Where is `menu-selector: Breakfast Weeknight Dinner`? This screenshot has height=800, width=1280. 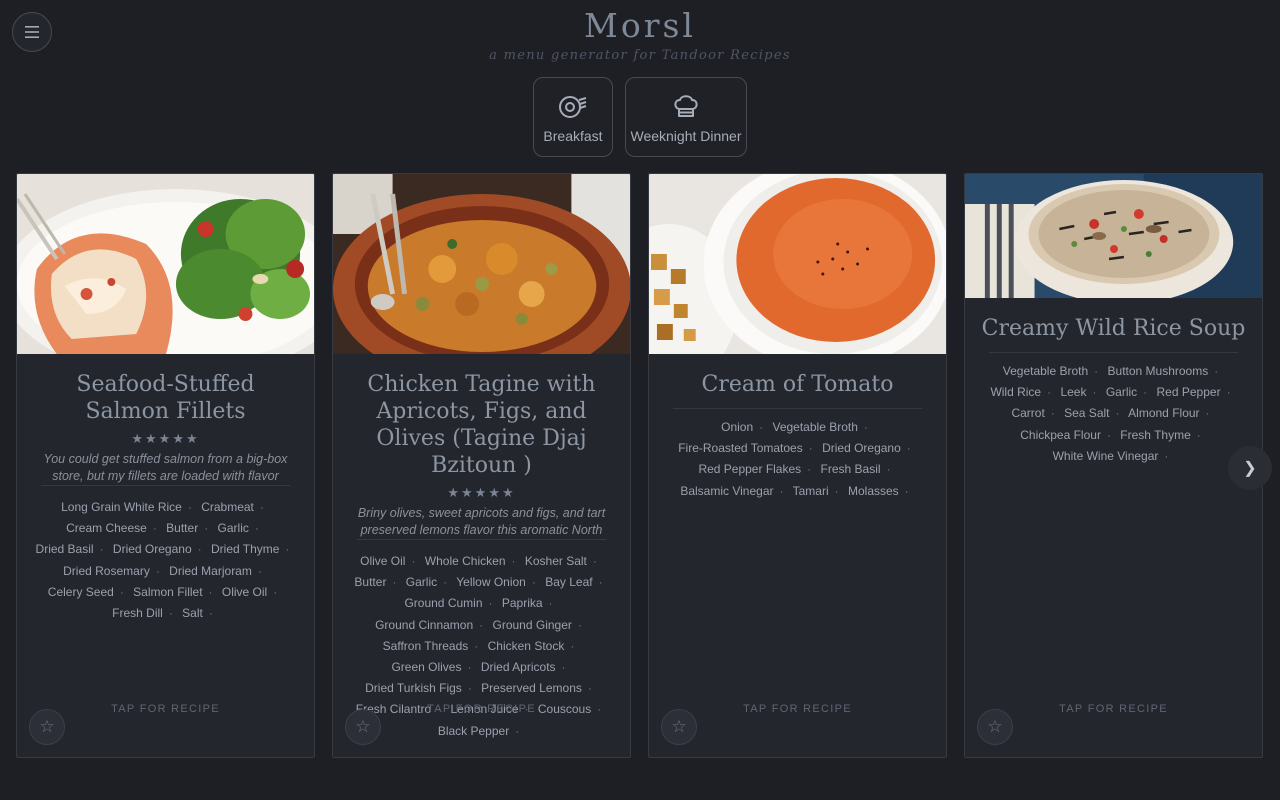 menu-selector: Breakfast Weeknight Dinner is located at coordinates (640, 117).